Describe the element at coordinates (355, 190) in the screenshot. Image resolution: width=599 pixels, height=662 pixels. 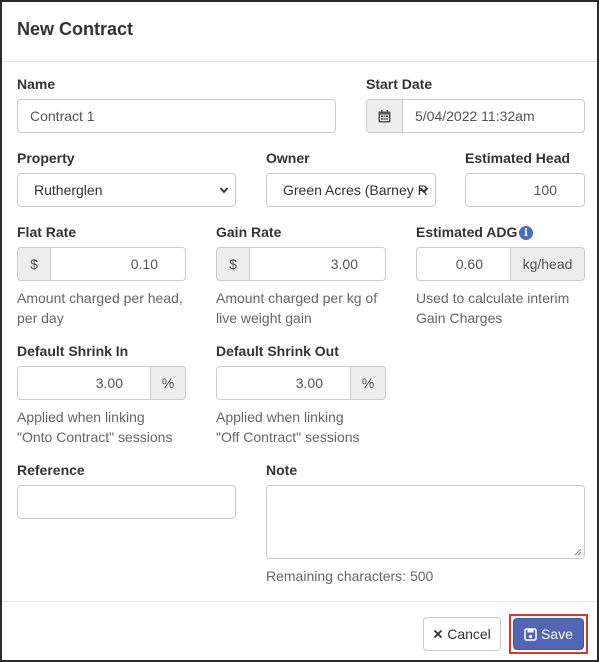
I see `owner-selected-value: Green Acres (Barney R` at that location.